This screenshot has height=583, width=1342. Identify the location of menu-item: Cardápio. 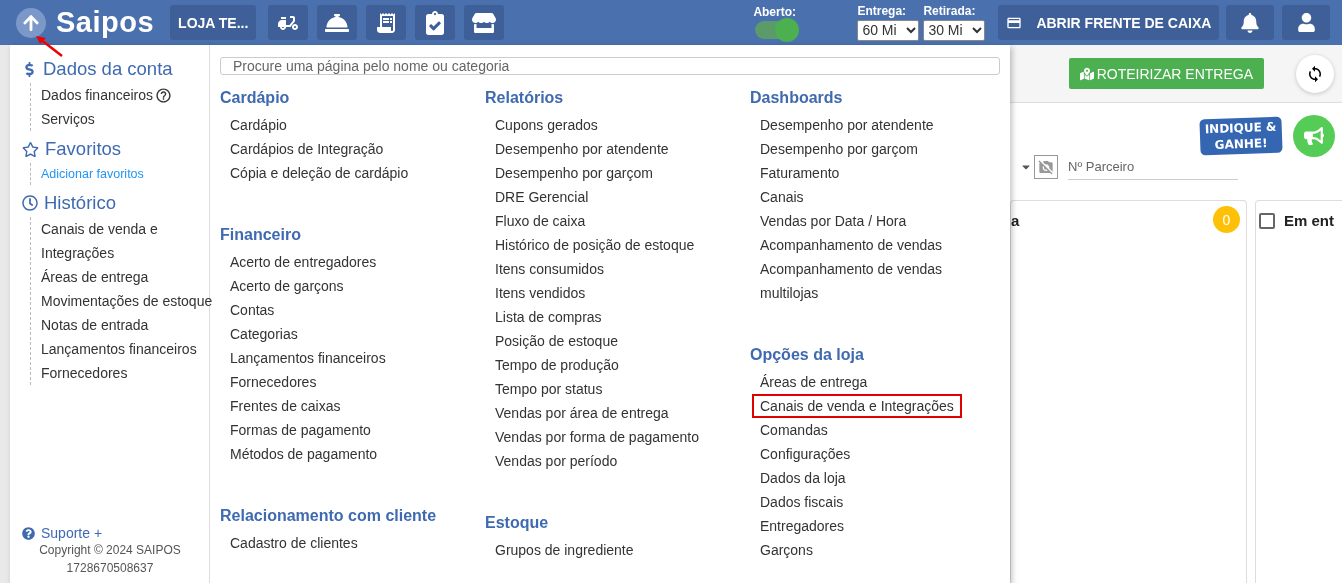
(258, 125).